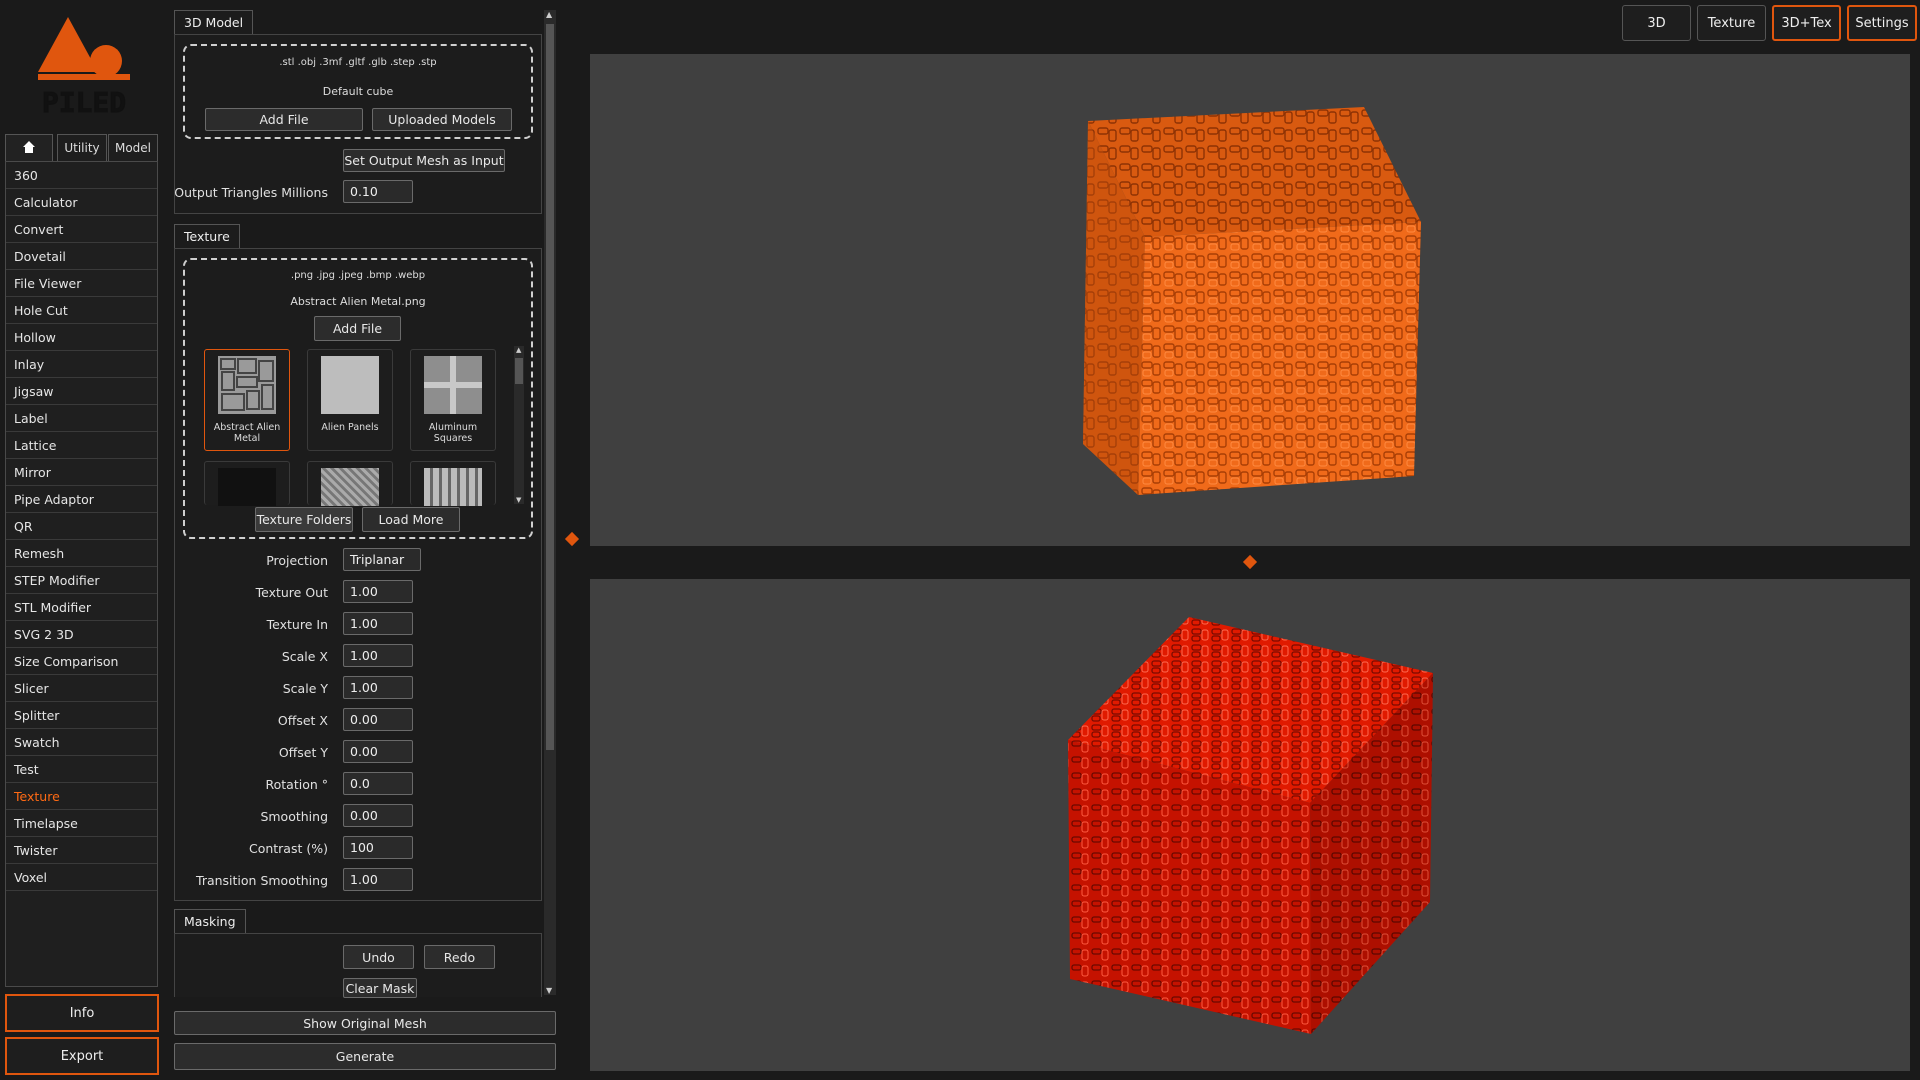 This screenshot has height=1080, width=1920. What do you see at coordinates (365, 1056) in the screenshot?
I see `generate-button: Generate` at bounding box center [365, 1056].